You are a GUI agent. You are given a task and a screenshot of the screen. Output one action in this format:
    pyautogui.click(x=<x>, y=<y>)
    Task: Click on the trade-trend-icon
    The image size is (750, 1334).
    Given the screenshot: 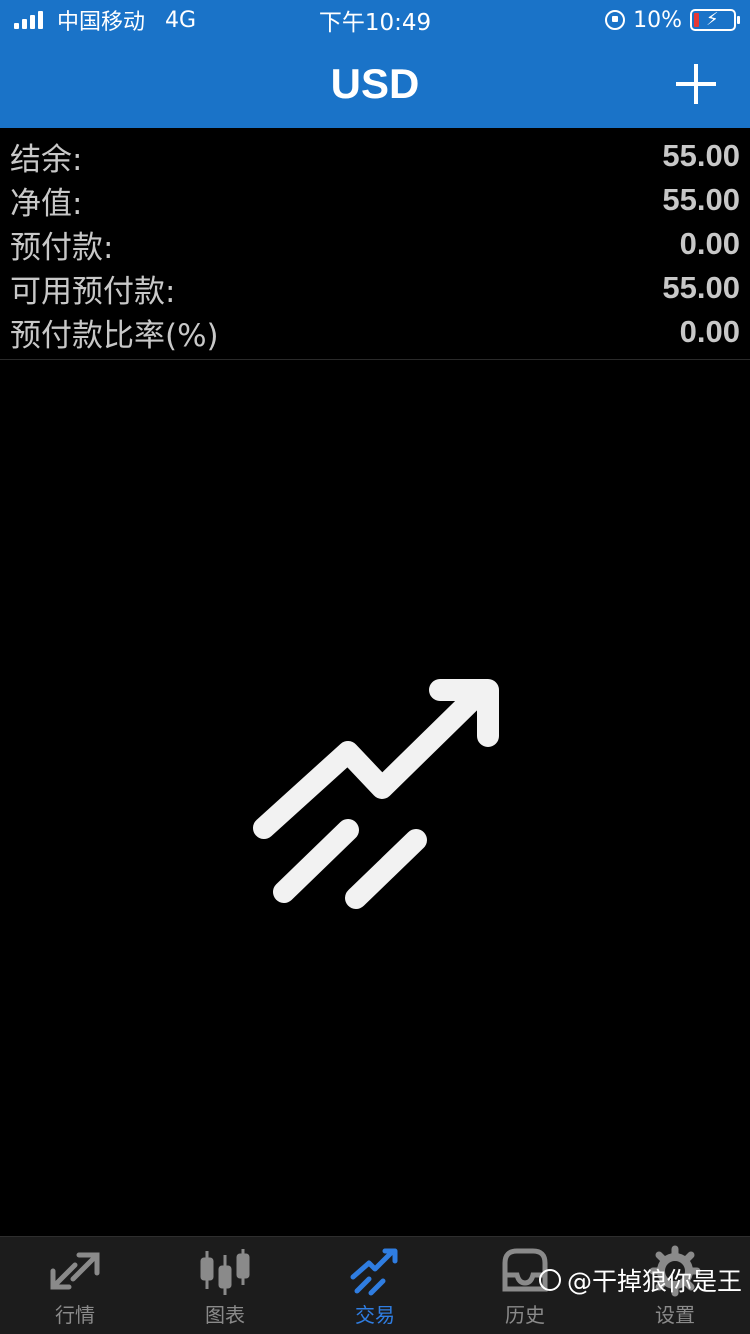 What is the action you would take?
    pyautogui.click(x=374, y=1272)
    